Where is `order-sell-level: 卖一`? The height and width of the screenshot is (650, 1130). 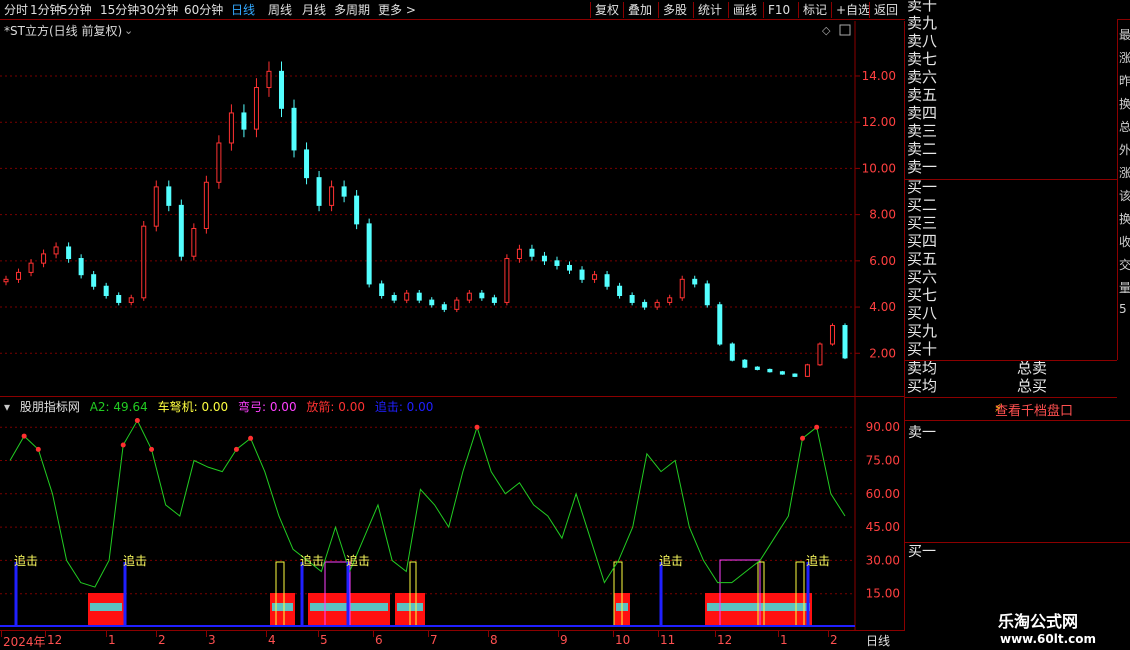
order-sell-level: 卖一 is located at coordinates (922, 167).